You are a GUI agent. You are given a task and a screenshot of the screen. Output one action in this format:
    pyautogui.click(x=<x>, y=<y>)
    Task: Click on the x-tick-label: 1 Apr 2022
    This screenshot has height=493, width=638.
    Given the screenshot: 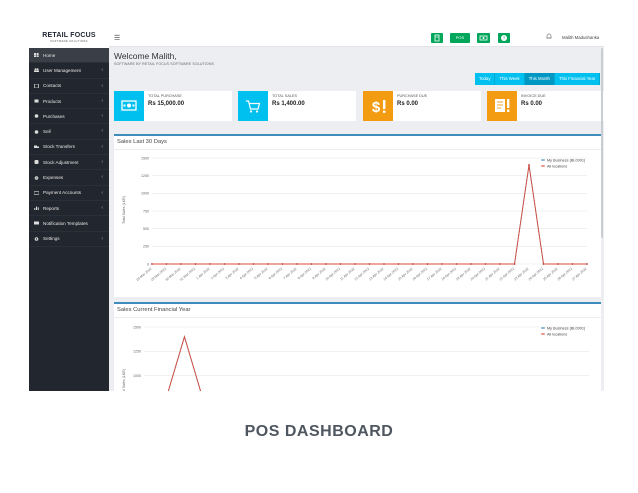 What is the action you would take?
    pyautogui.click(x=203, y=274)
    